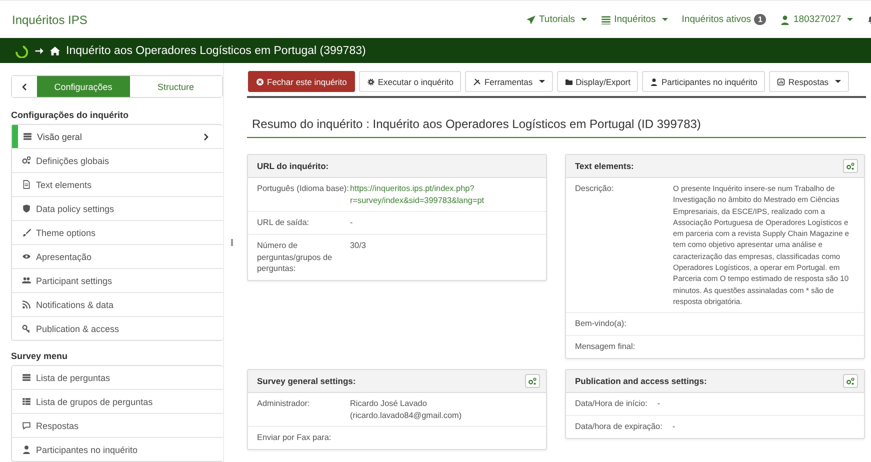 The width and height of the screenshot is (871, 462). Describe the element at coordinates (117, 377) in the screenshot. I see `sidebar-item: Lista de perguntas` at that location.